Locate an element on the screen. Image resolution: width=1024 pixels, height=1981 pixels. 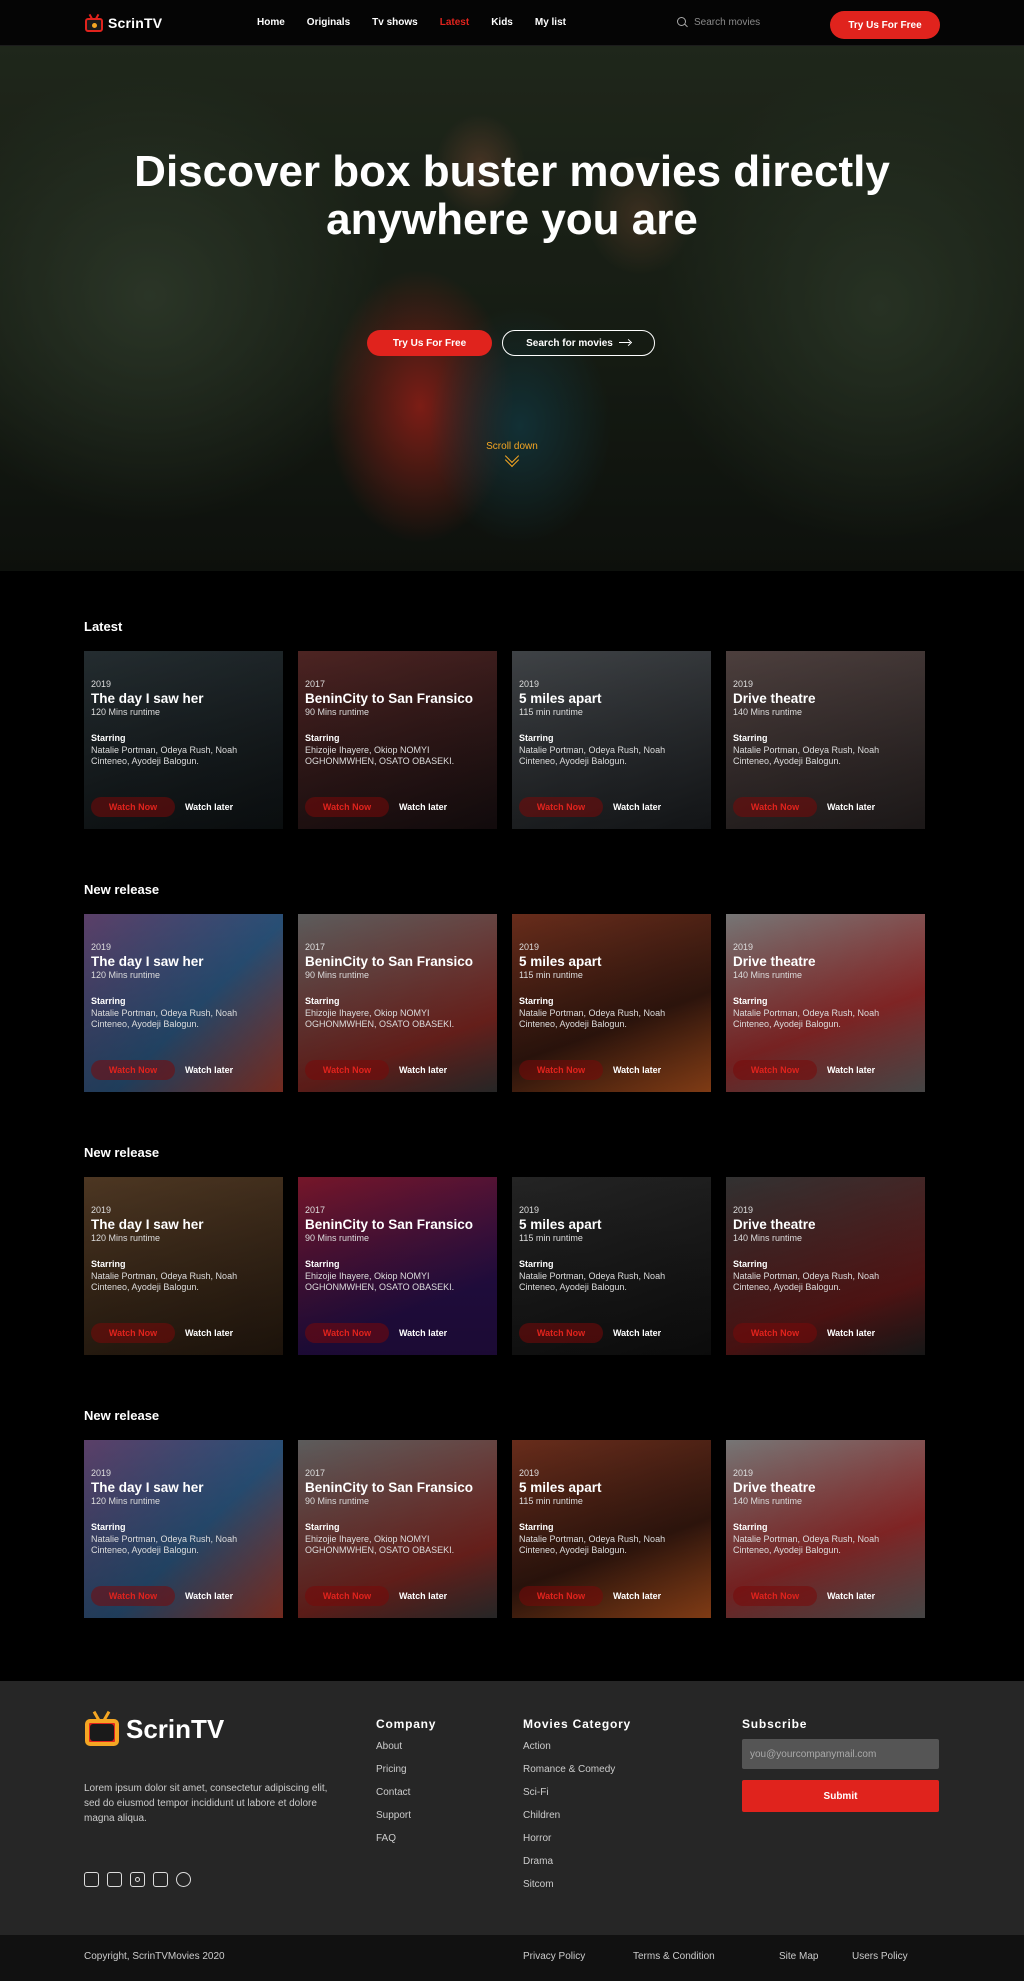
try-free-hero-button: Try Us For Free is located at coordinates (429, 343).